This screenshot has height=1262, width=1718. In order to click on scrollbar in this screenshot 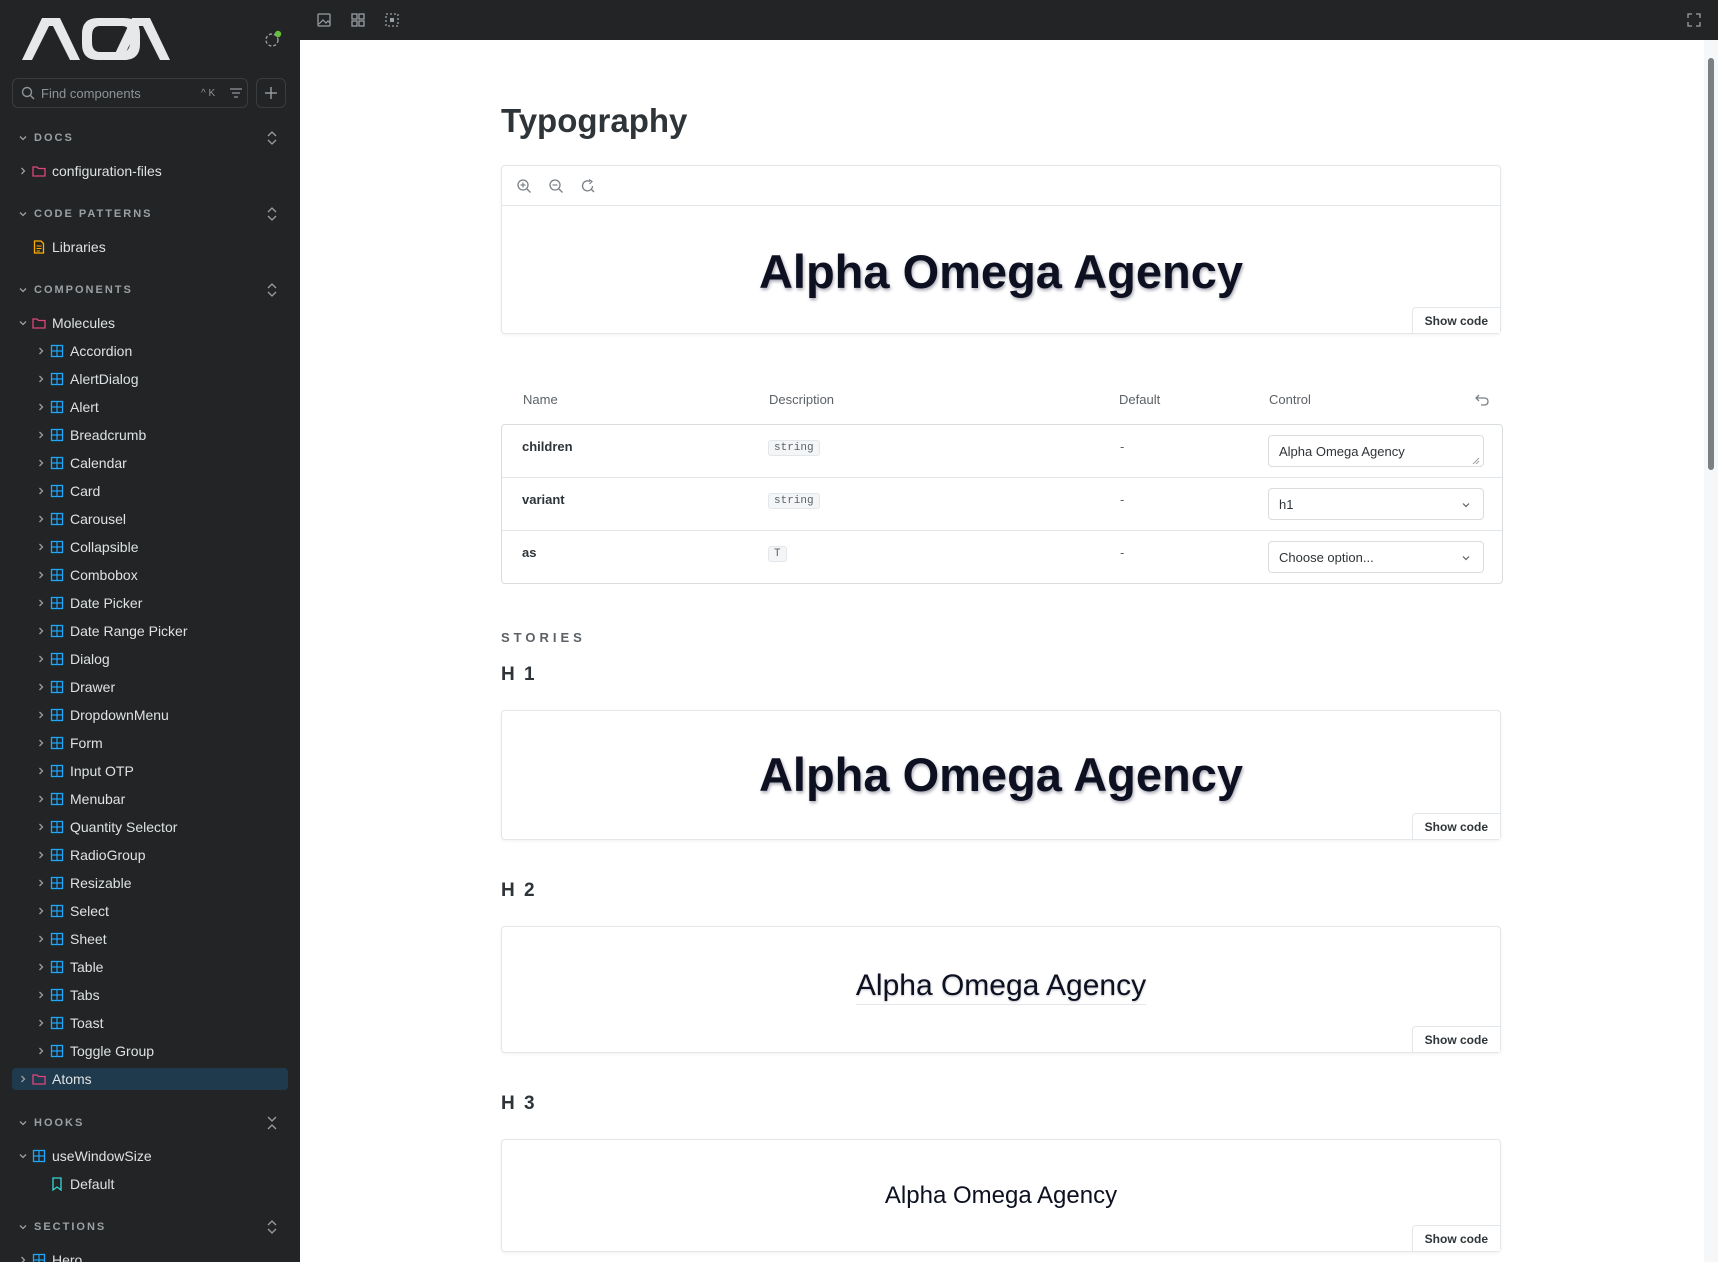, I will do `click(1711, 651)`.